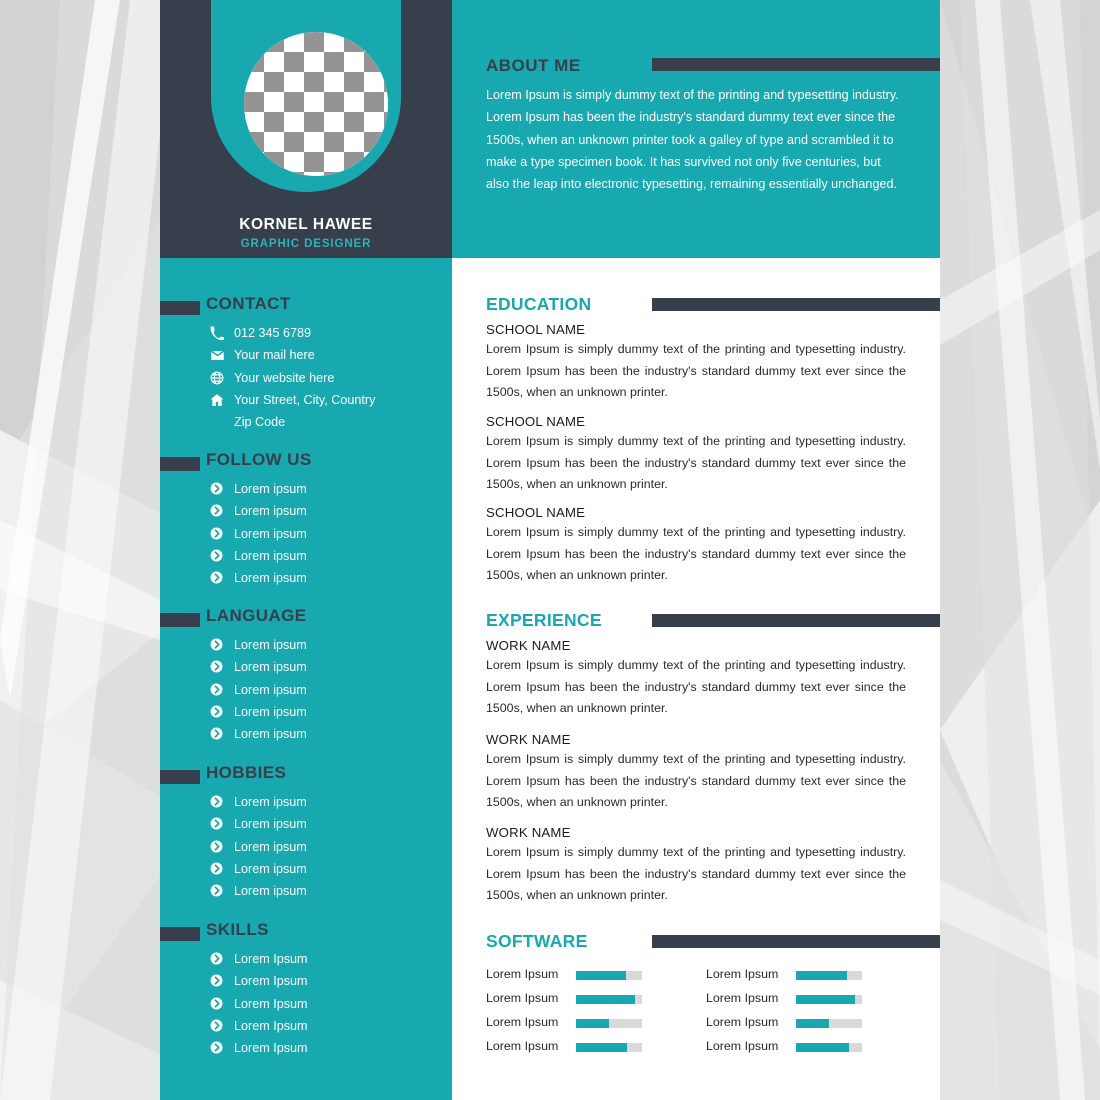  Describe the element at coordinates (306, 402) in the screenshot. I see `list-item: Your Street, City, Country` at that location.